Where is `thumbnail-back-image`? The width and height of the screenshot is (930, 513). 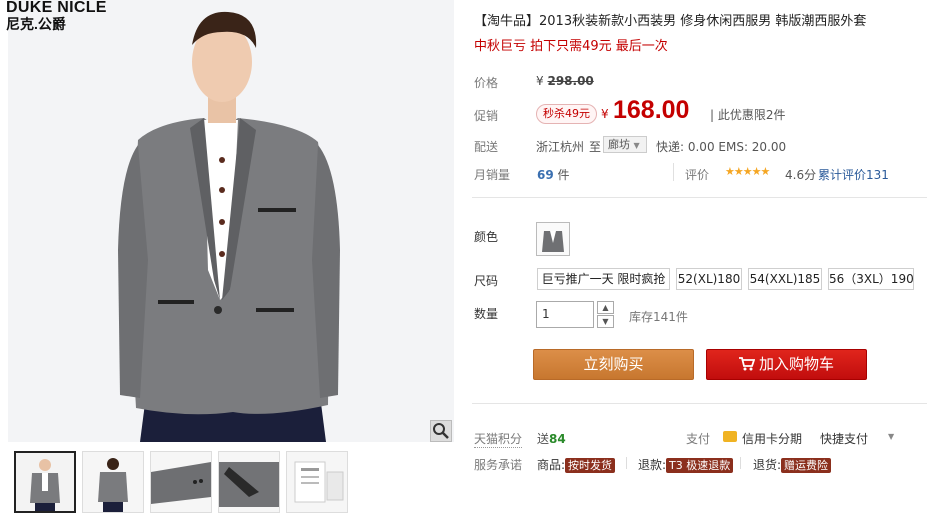
thumbnail-back-image is located at coordinates (113, 482).